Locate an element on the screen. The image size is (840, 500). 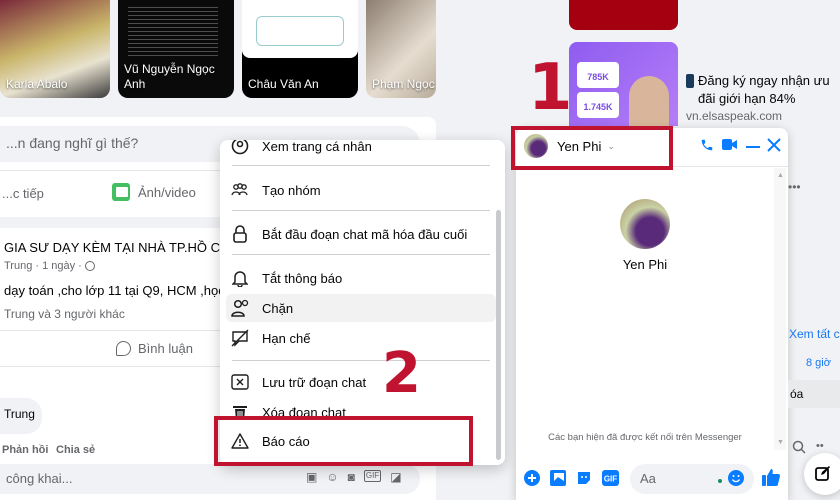
highlight-report-item is located at coordinates (343, 441).